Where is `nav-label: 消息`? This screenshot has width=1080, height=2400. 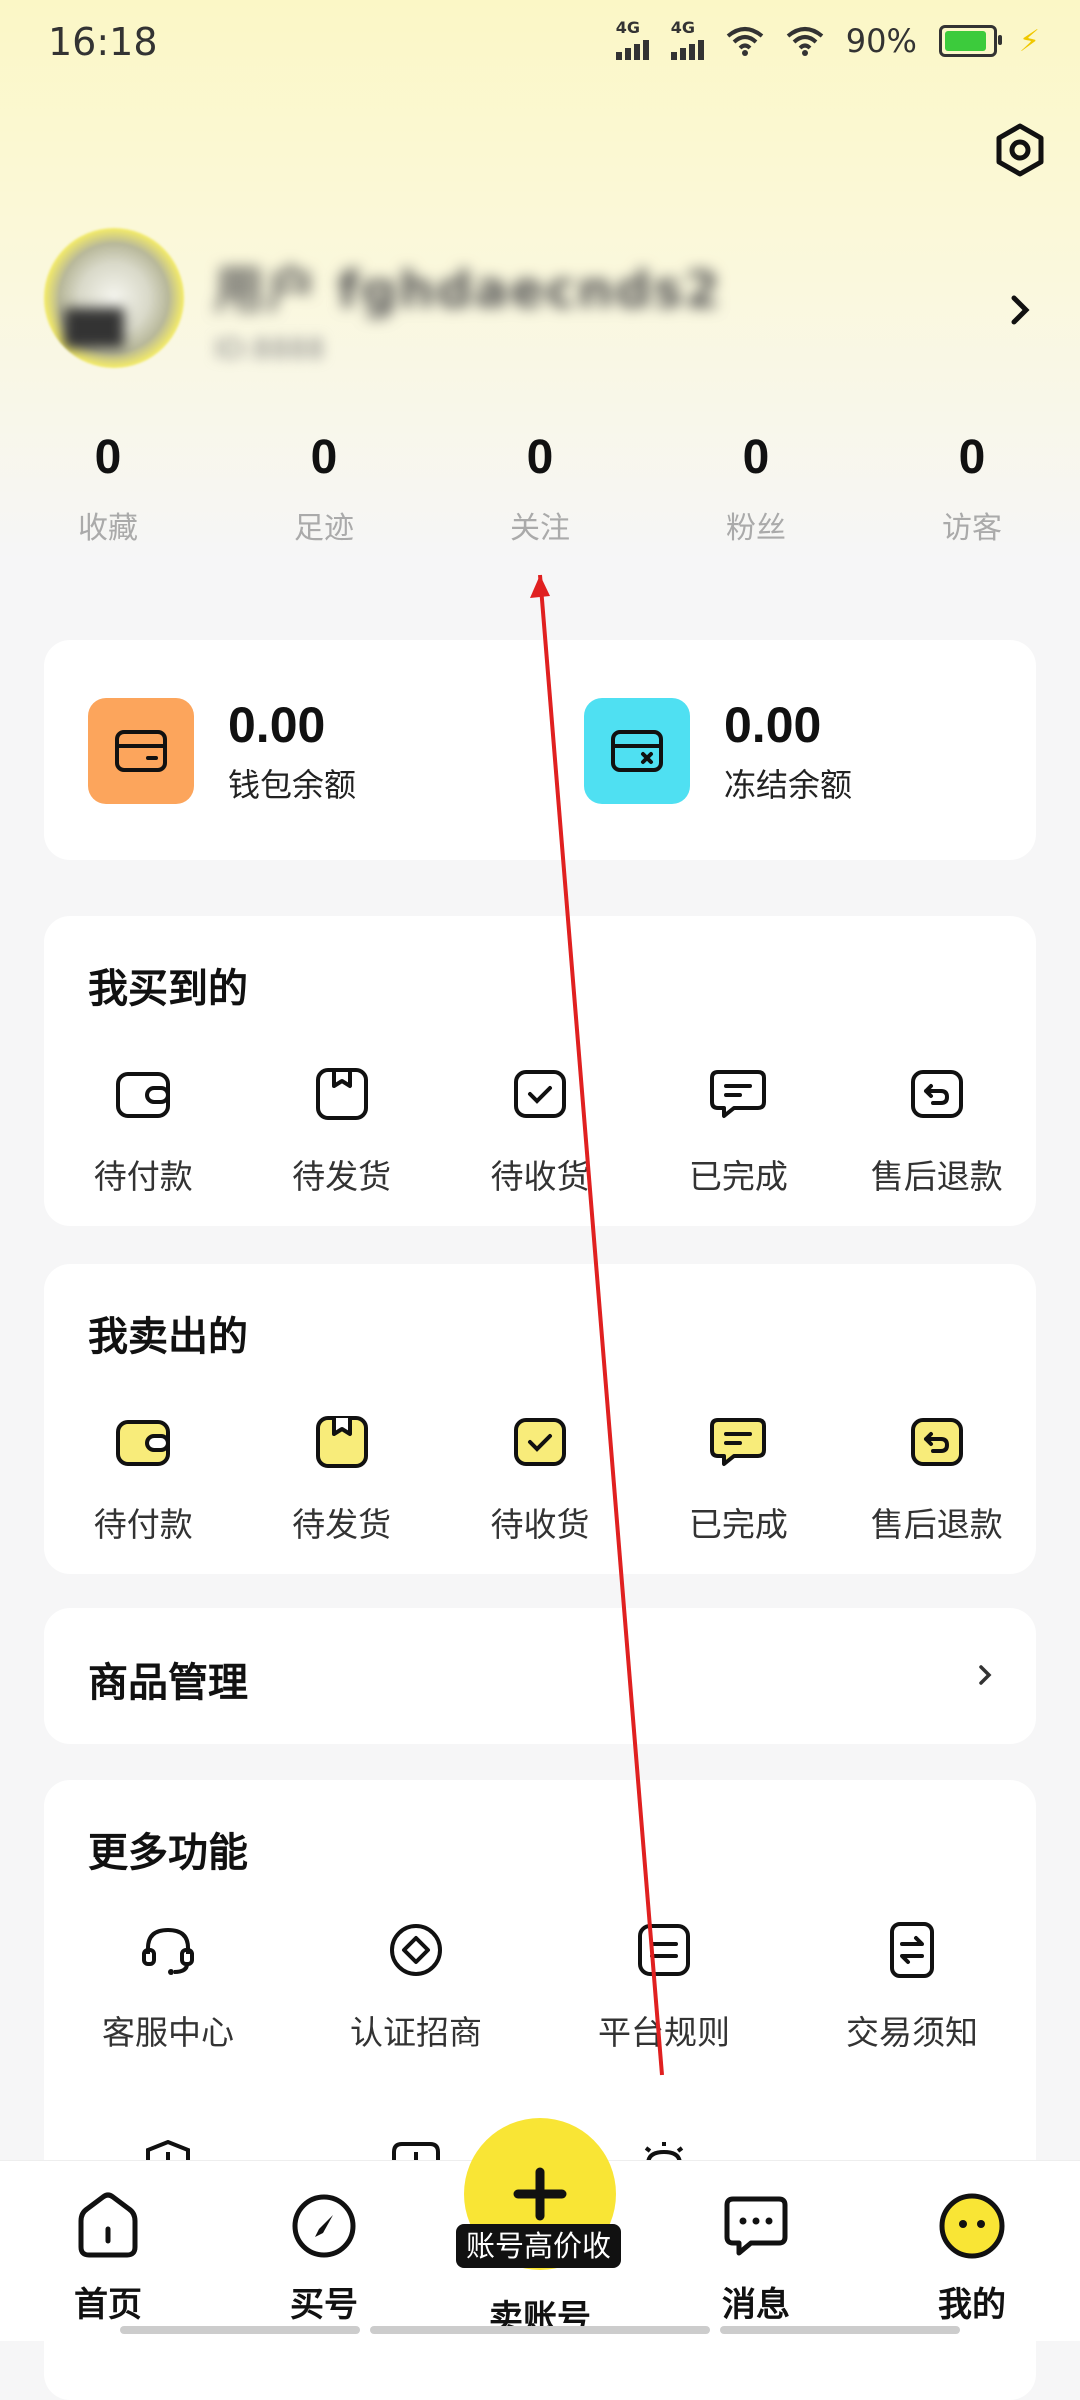
nav-label: 消息 is located at coordinates (756, 2305).